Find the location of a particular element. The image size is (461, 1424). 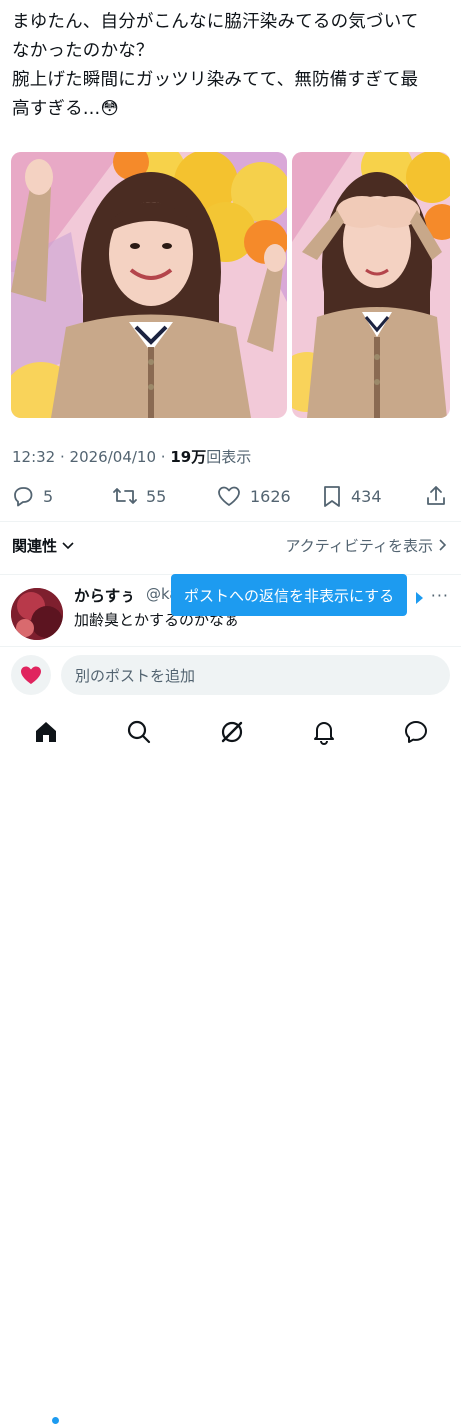

tab-messages is located at coordinates (416, 732).